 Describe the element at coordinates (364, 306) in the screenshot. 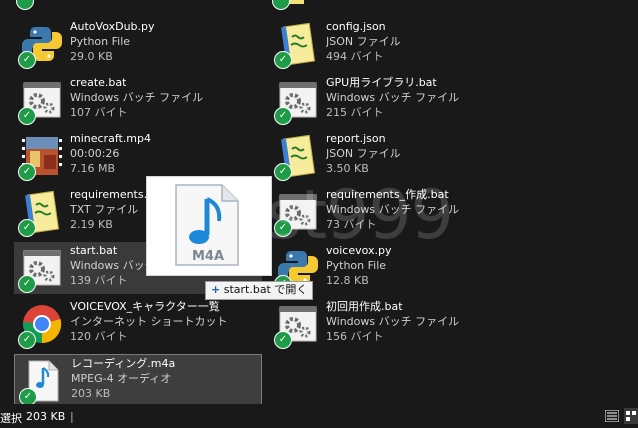

I see `file-name: 初回用作成.bat` at that location.